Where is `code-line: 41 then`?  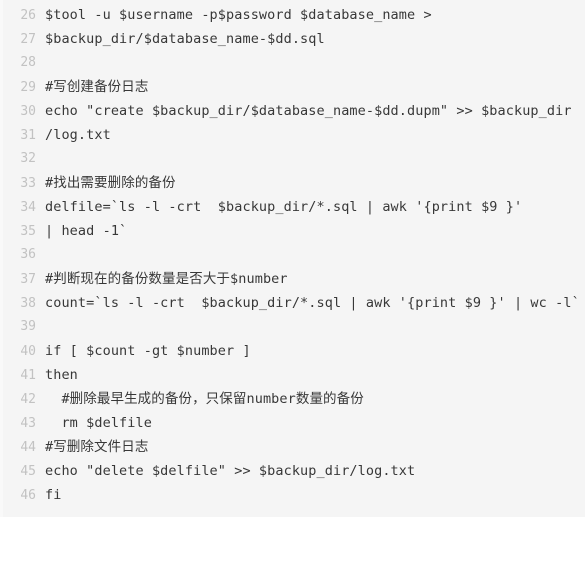
code-line: 41 then is located at coordinates (294, 375).